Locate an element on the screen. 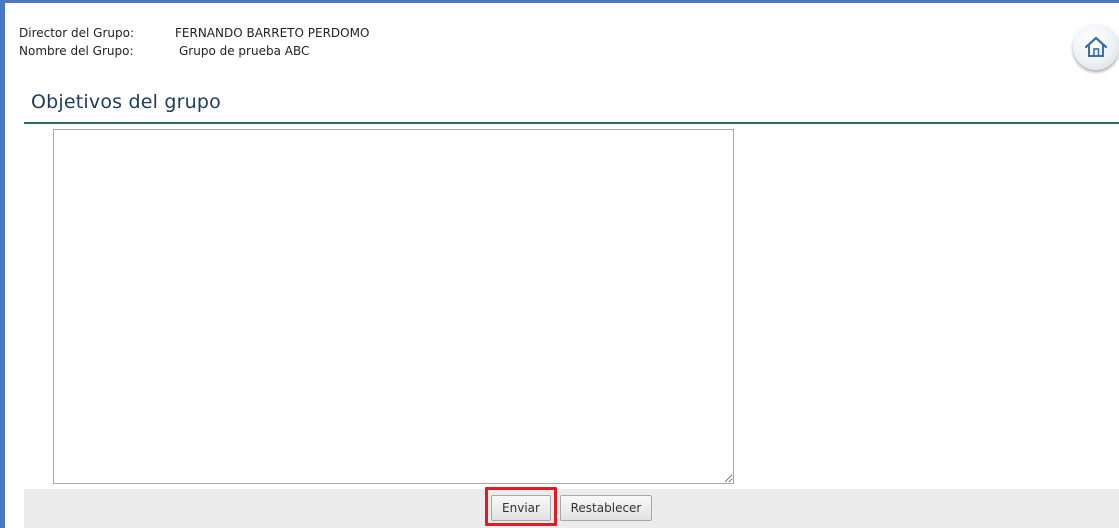 The width and height of the screenshot is (1119, 528). group-label: Nombre del Grupo: is located at coordinates (76, 51).